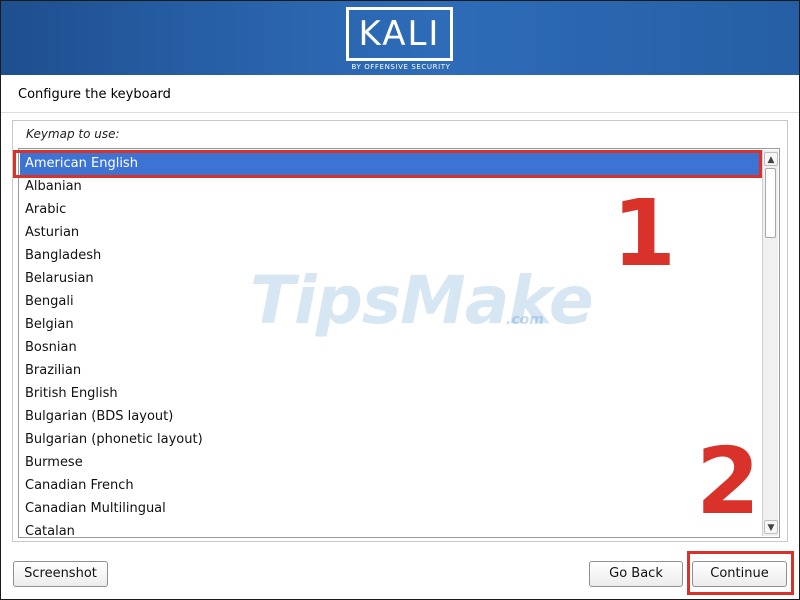 This screenshot has width=800, height=600. What do you see at coordinates (60, 574) in the screenshot?
I see `screenshot-button: Screenshot` at bounding box center [60, 574].